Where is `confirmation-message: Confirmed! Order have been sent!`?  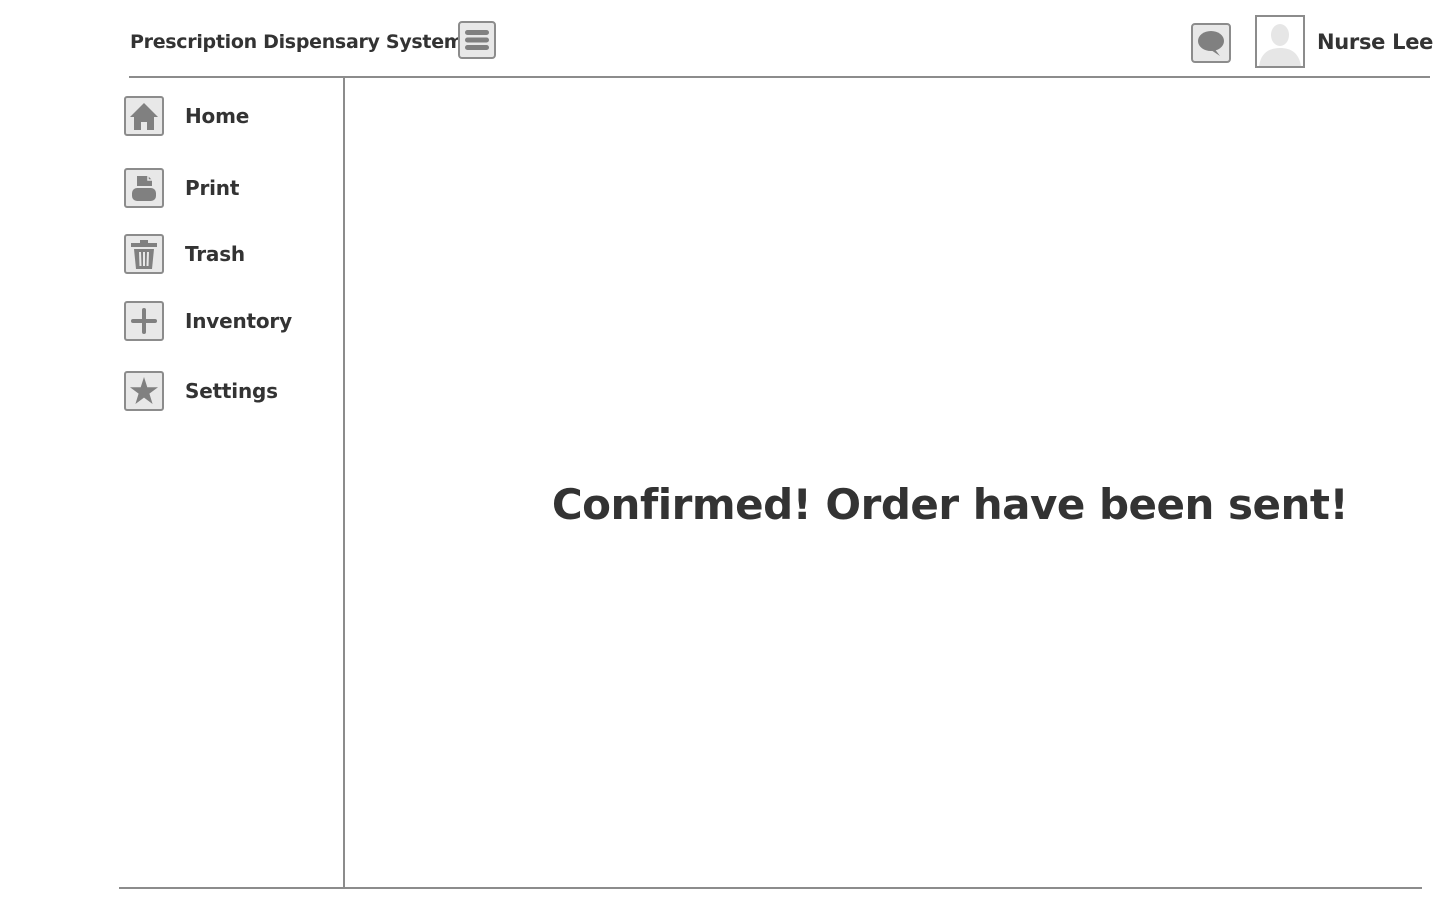
confirmation-message: Confirmed! Order have been sent! is located at coordinates (950, 504).